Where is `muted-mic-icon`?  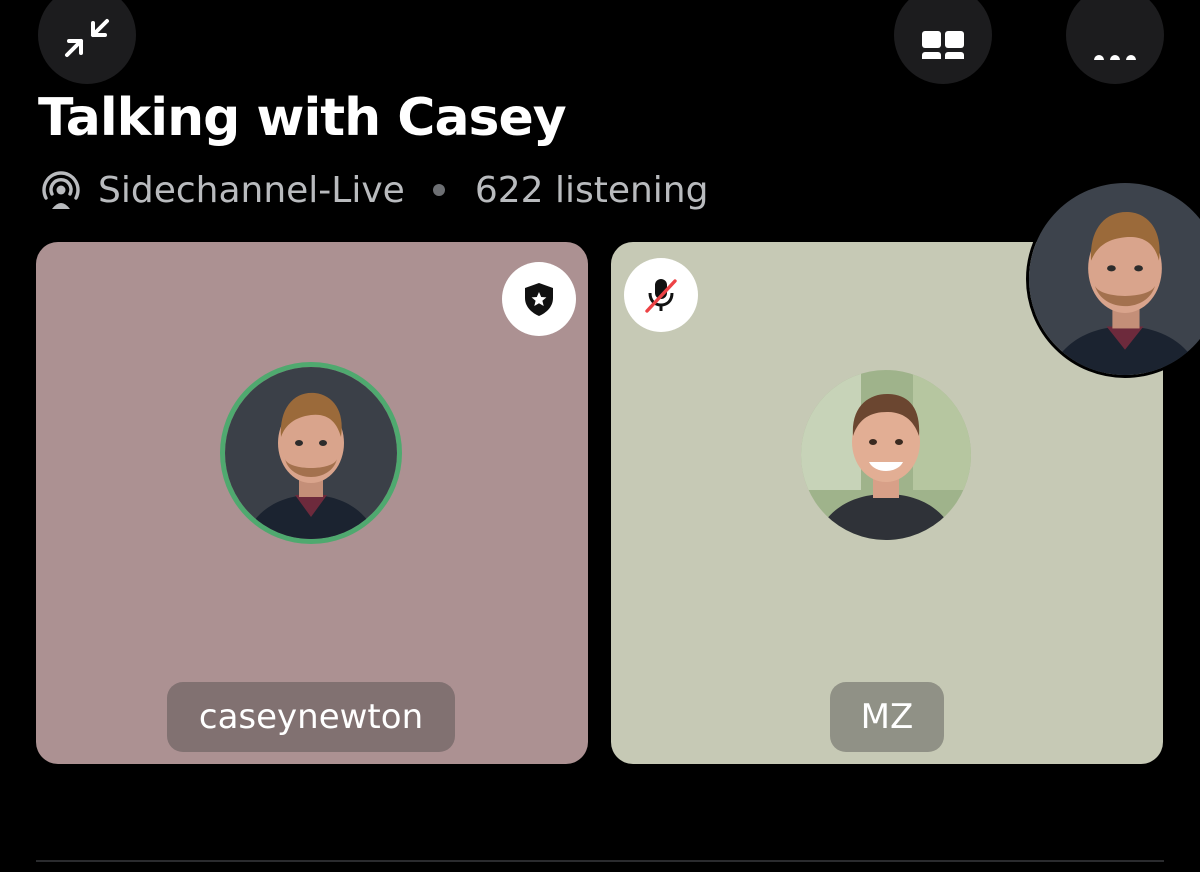
muted-mic-icon is located at coordinates (661, 296).